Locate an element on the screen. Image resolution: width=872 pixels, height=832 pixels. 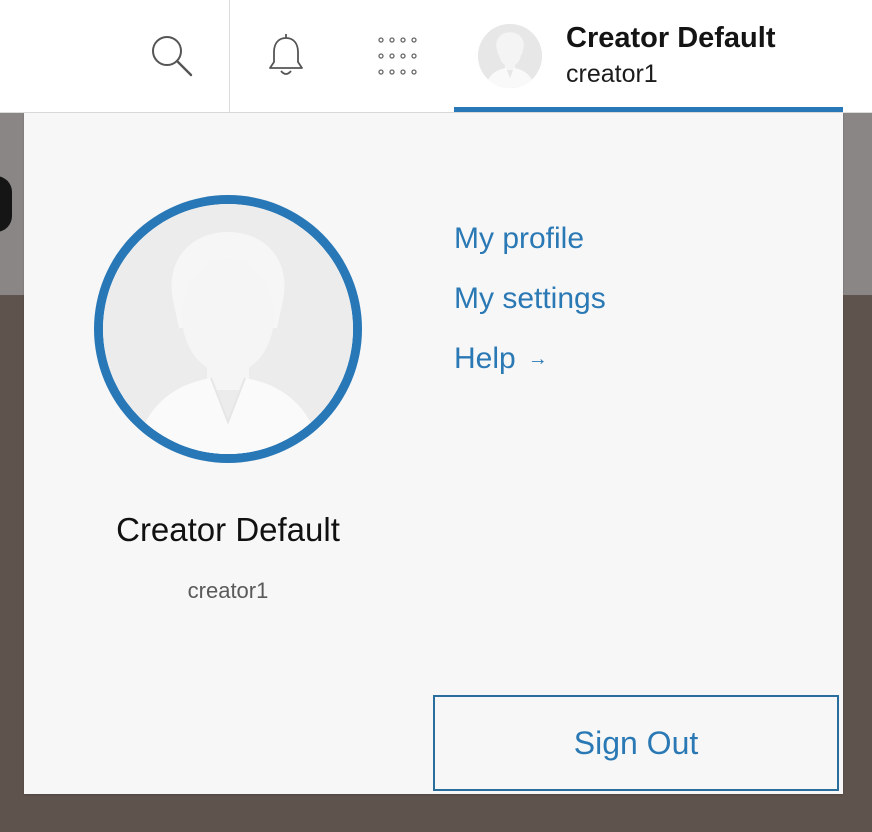
avatar is located at coordinates (510, 56).